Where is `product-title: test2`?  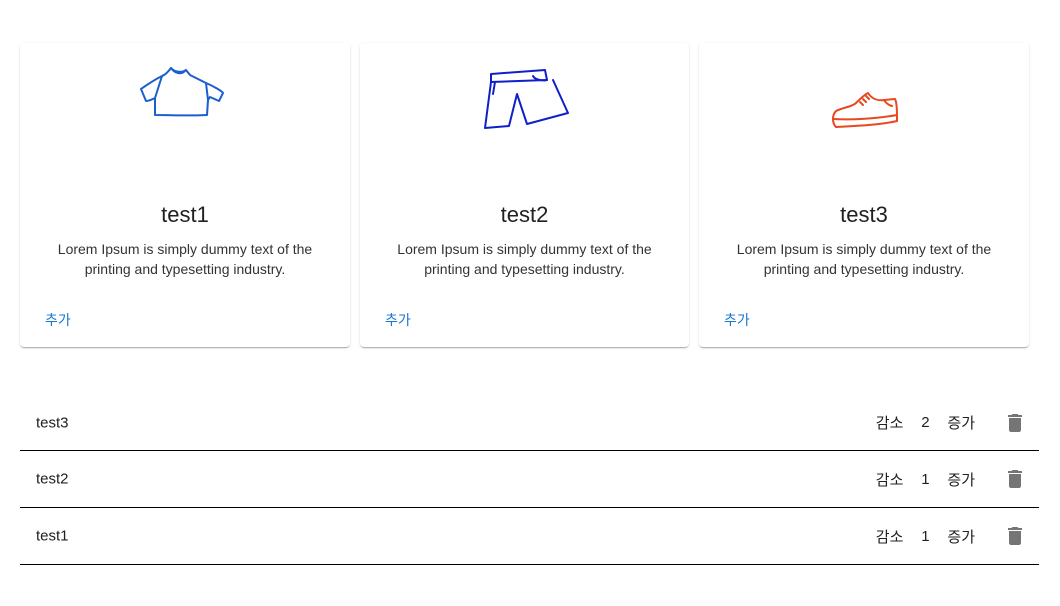
product-title: test2 is located at coordinates (524, 214).